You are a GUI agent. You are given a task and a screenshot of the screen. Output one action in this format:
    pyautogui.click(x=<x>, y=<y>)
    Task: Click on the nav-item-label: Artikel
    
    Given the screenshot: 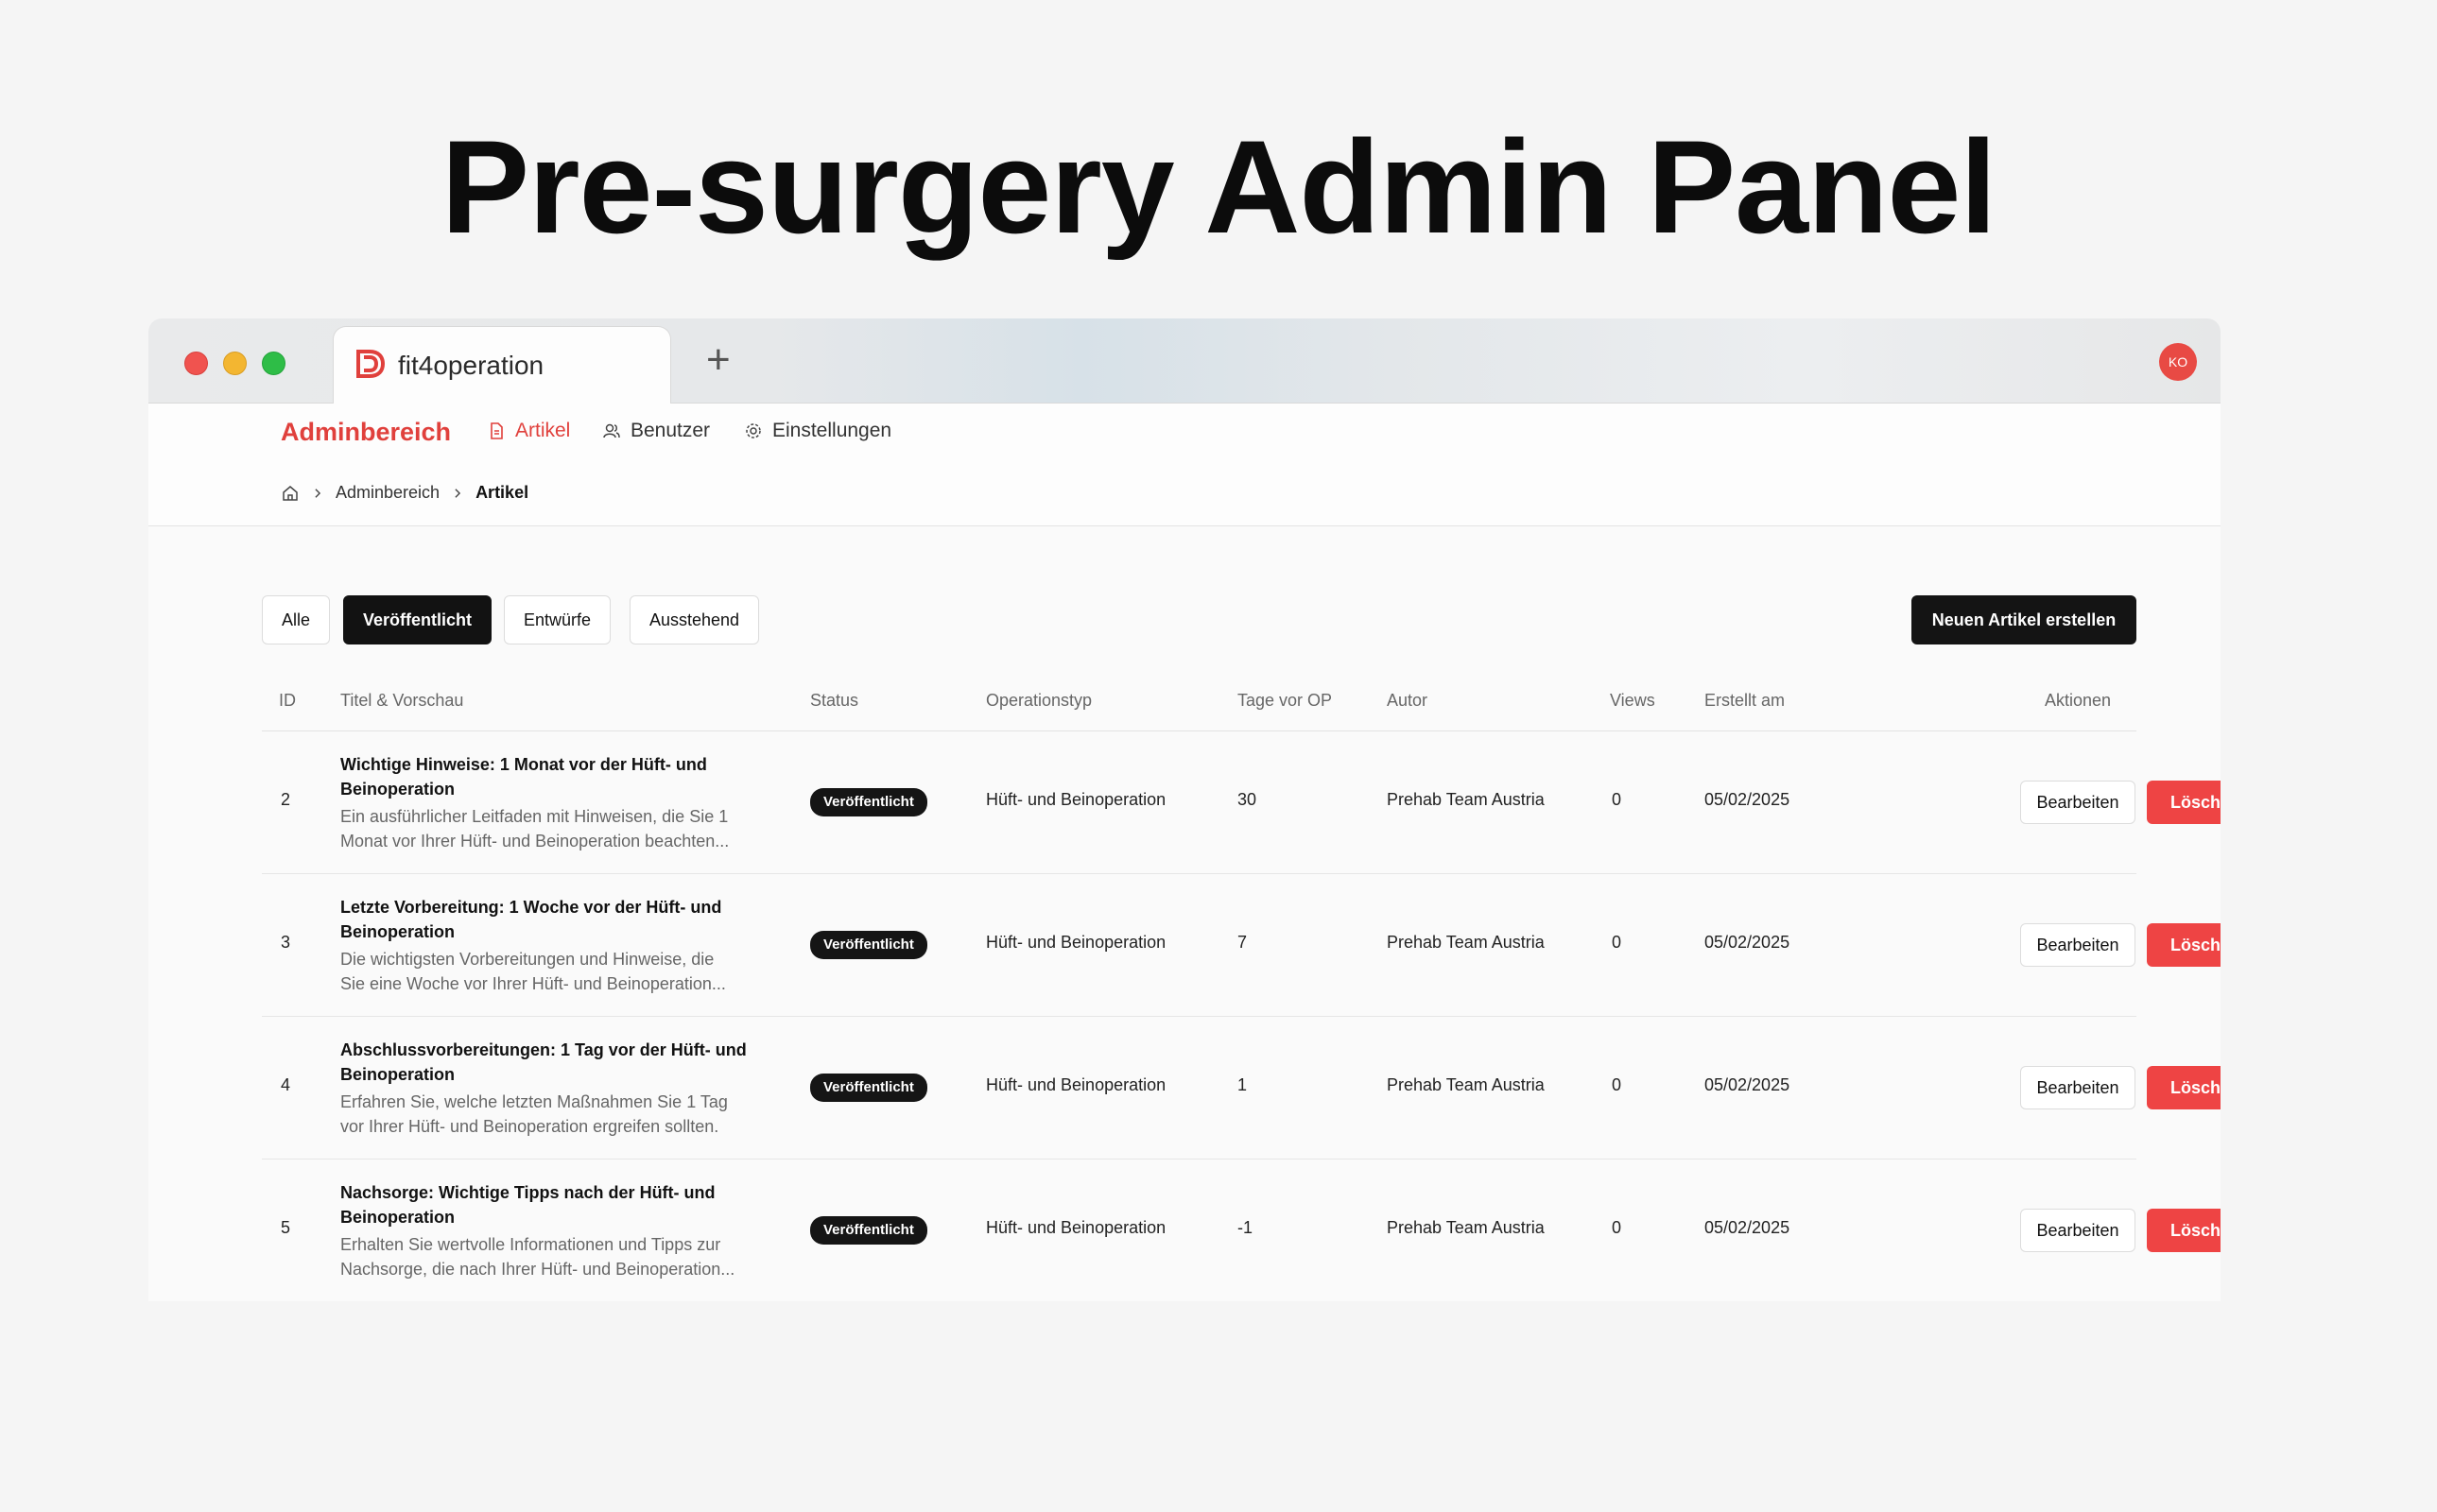 What is the action you would take?
    pyautogui.click(x=543, y=430)
    